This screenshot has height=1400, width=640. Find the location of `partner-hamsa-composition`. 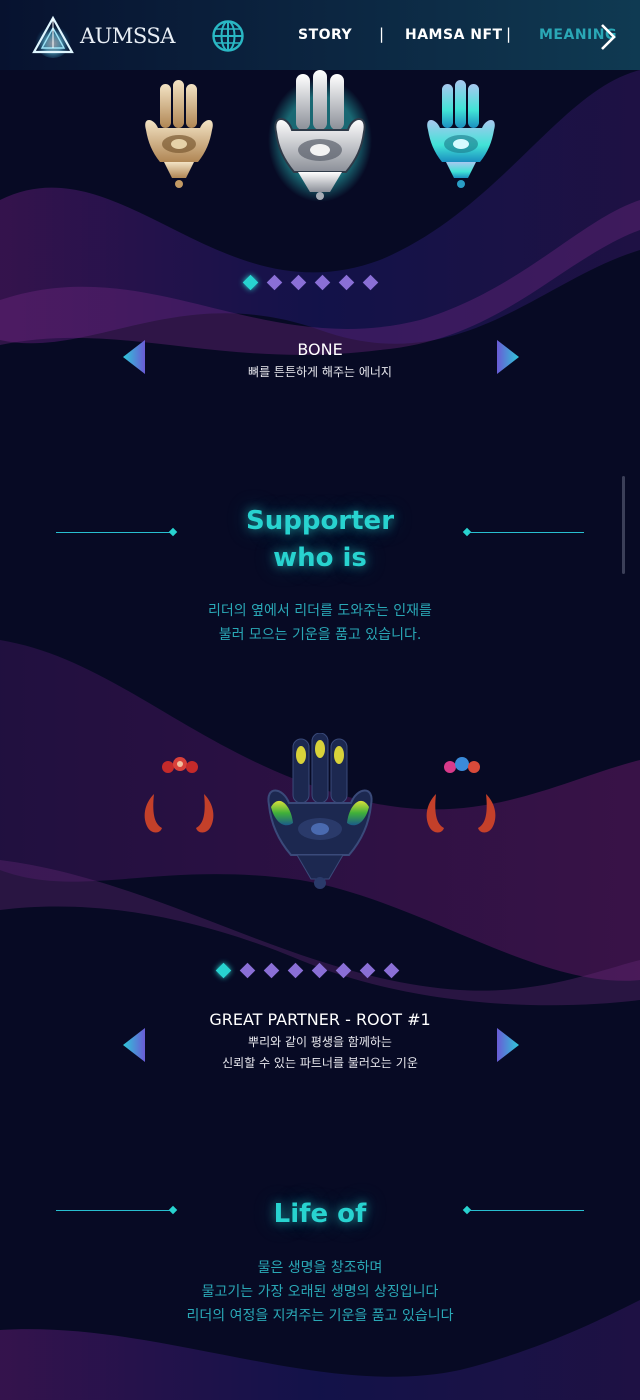

partner-hamsa-composition is located at coordinates (320, 815).